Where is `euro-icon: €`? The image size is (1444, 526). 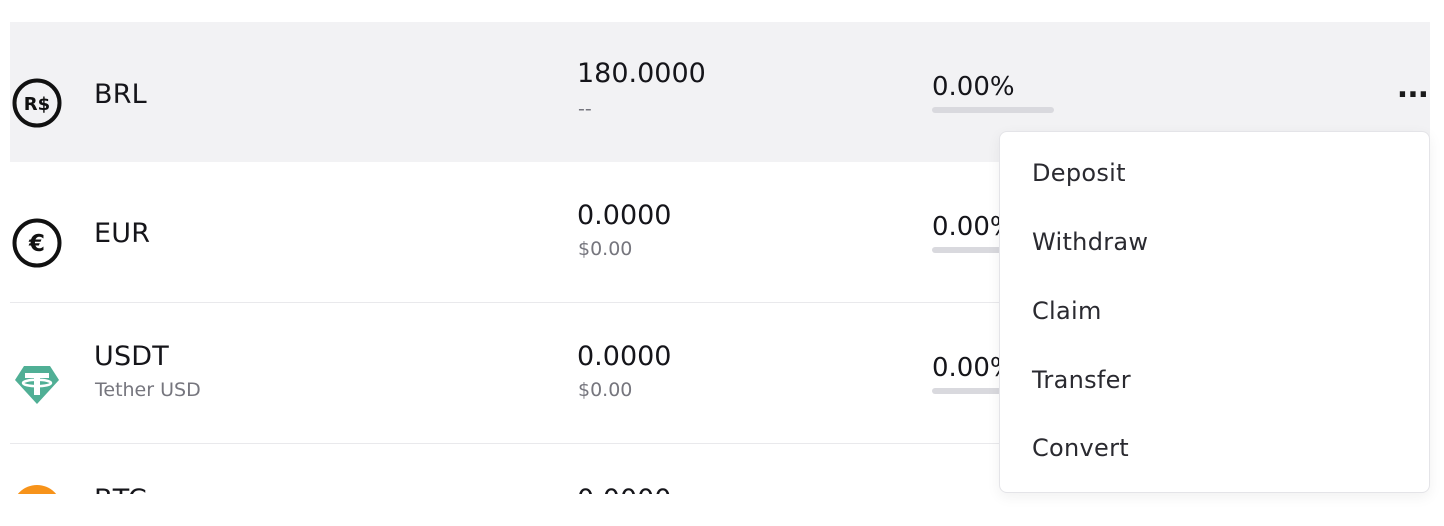
euro-icon: € is located at coordinates (37, 243).